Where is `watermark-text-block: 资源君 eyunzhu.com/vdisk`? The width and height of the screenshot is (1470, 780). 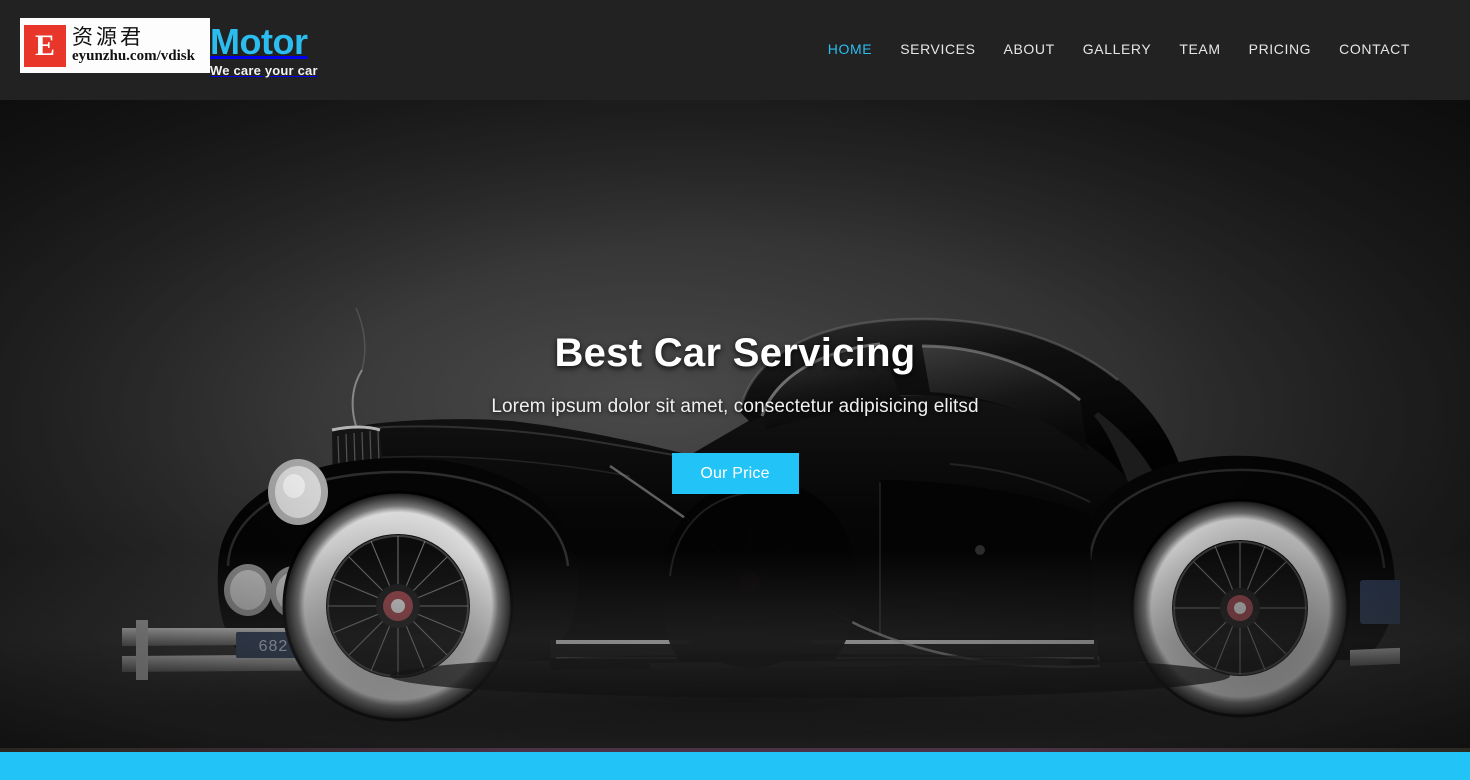 watermark-text-block: 资源君 eyunzhu.com/vdisk is located at coordinates (133, 45).